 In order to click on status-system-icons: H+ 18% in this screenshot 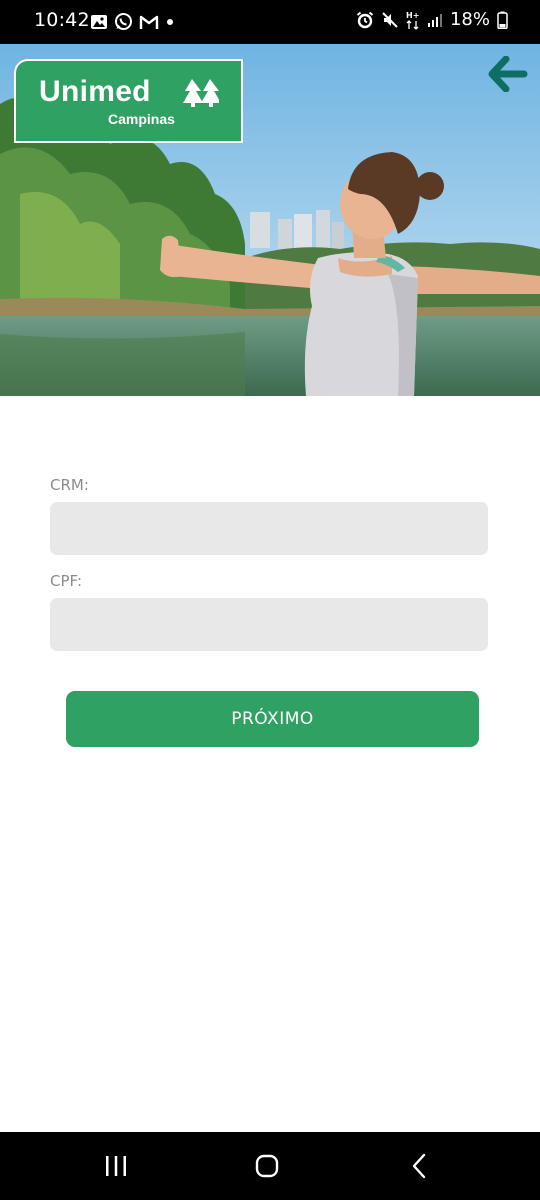, I will do `click(432, 19)`.